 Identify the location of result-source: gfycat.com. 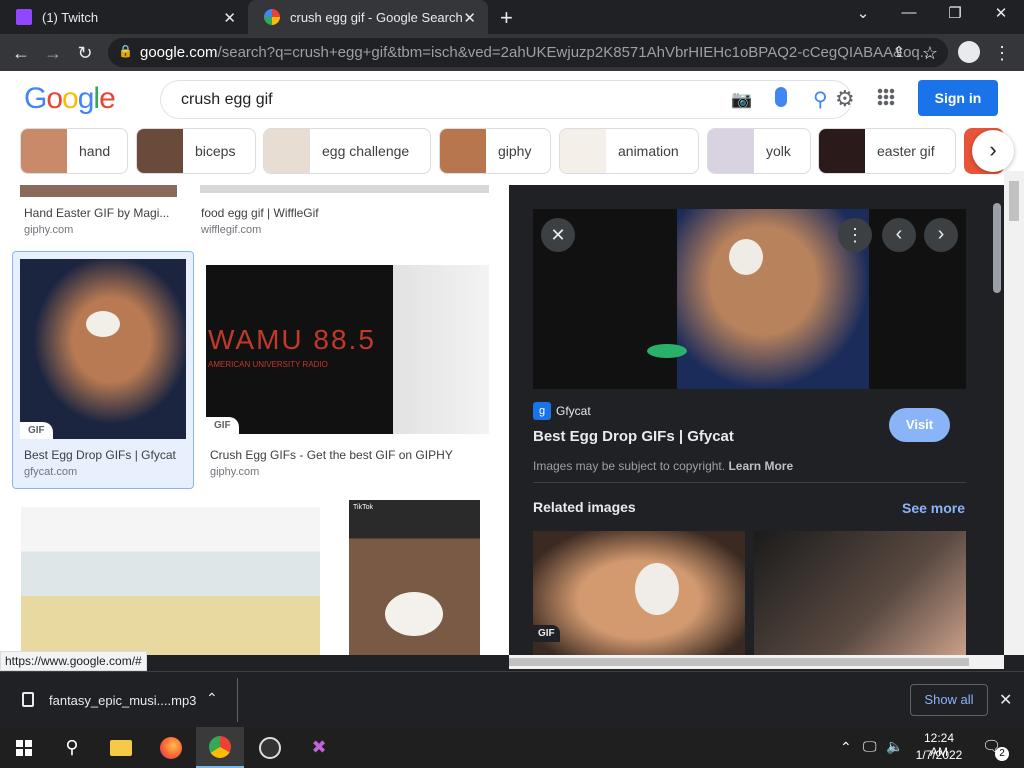
(50, 472).